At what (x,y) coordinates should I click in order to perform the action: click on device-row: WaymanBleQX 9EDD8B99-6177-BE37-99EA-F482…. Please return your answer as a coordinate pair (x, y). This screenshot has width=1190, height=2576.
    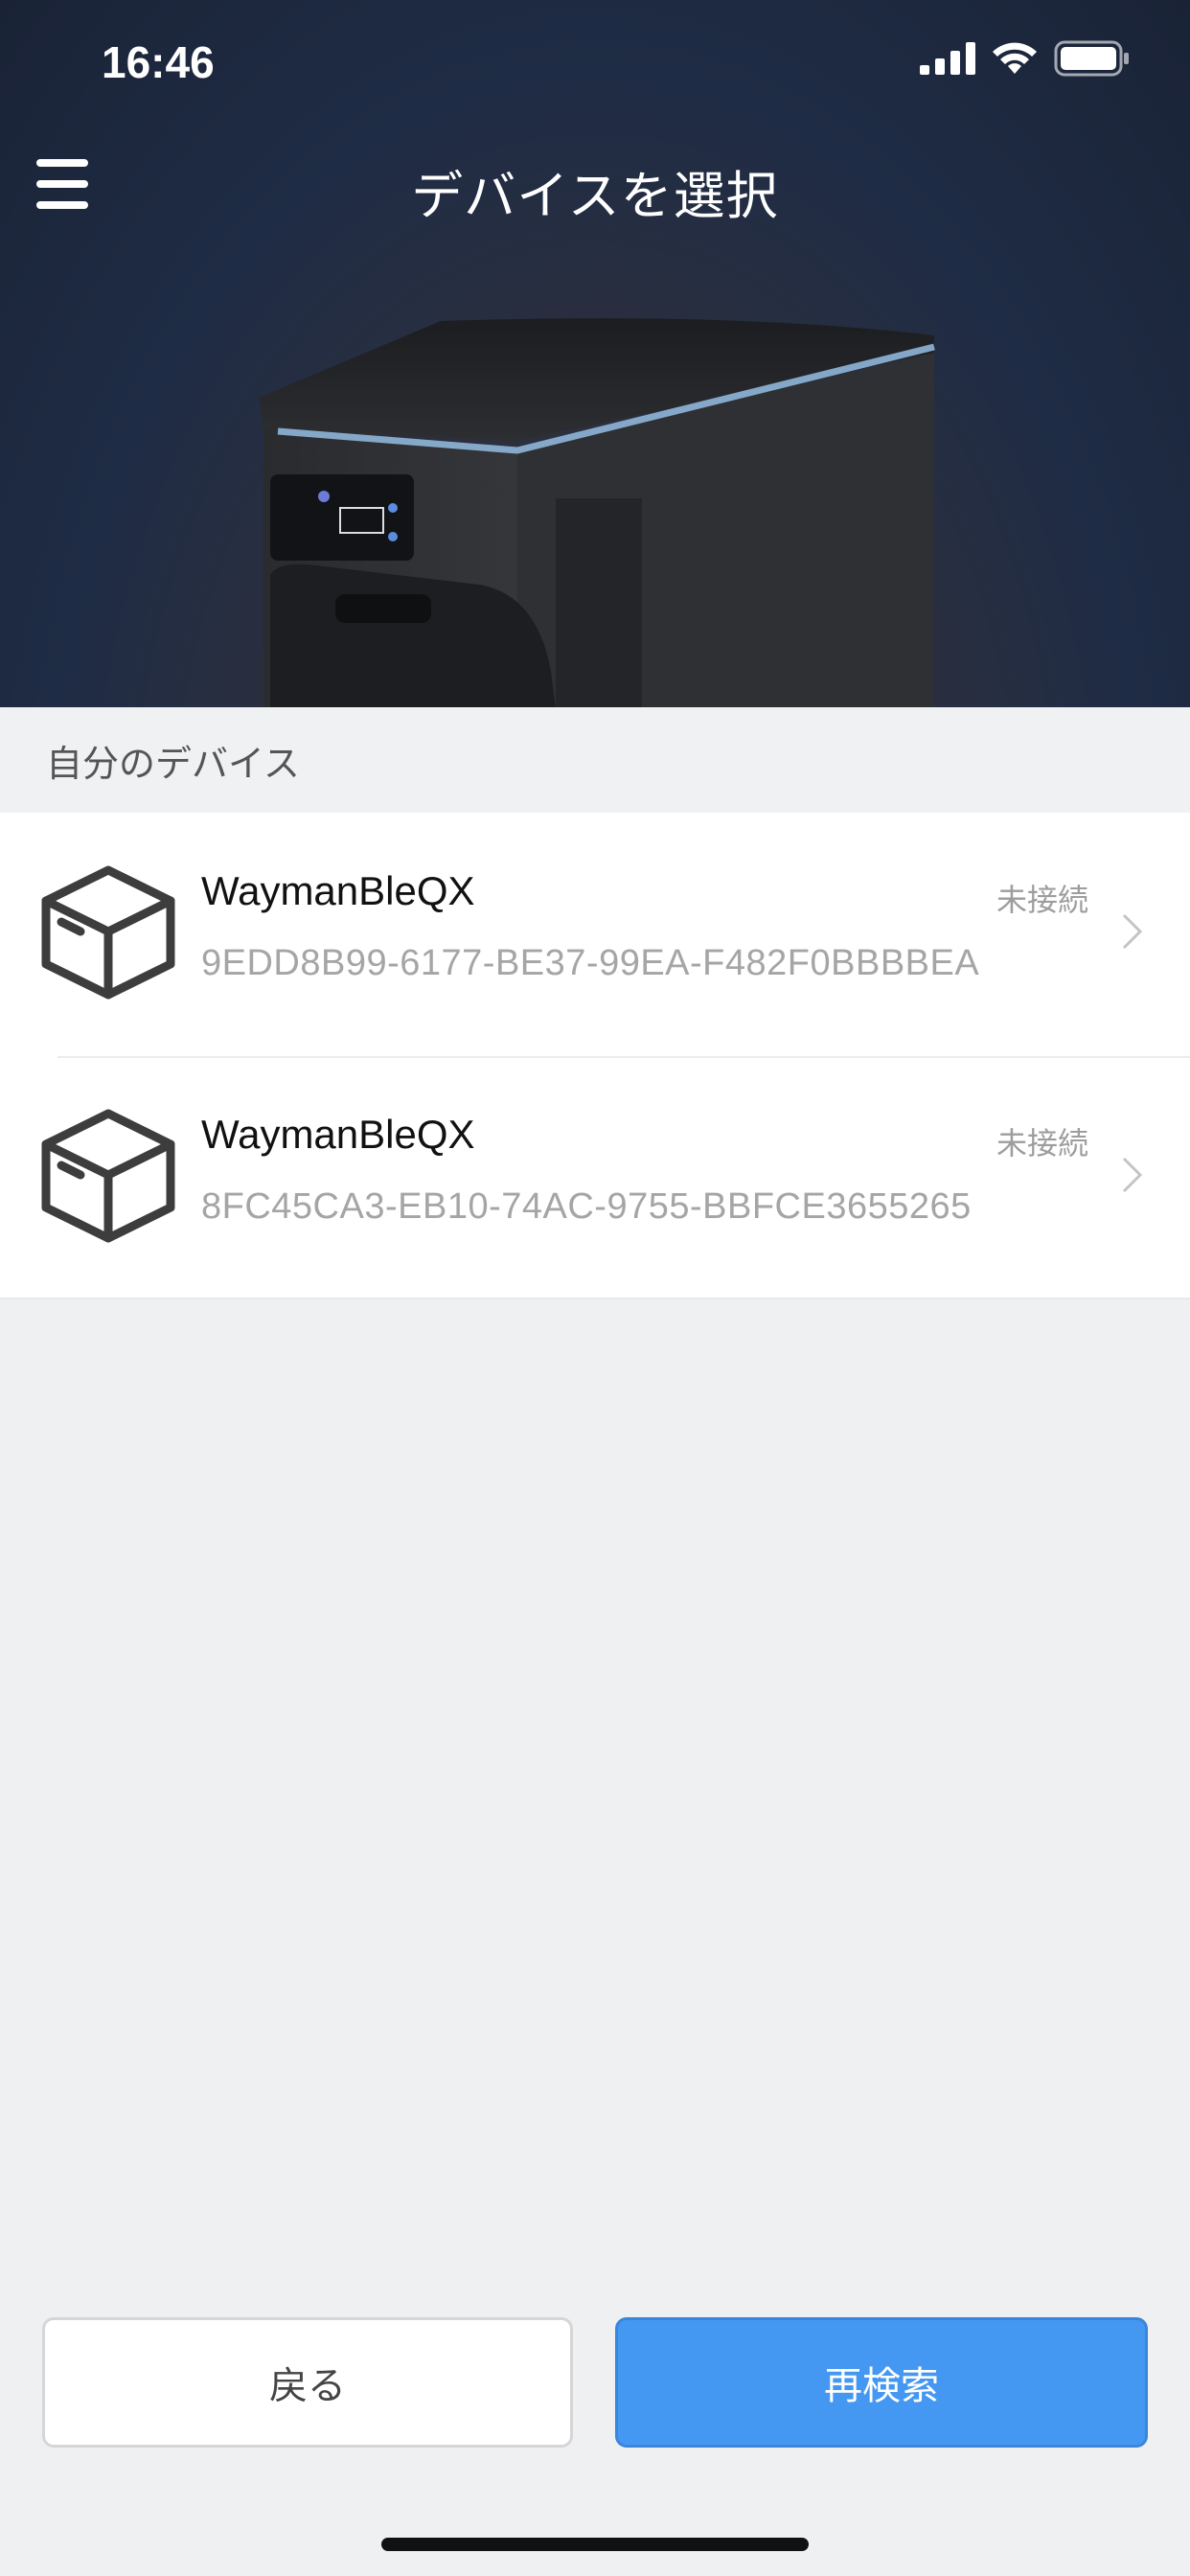
    Looking at the image, I should click on (595, 934).